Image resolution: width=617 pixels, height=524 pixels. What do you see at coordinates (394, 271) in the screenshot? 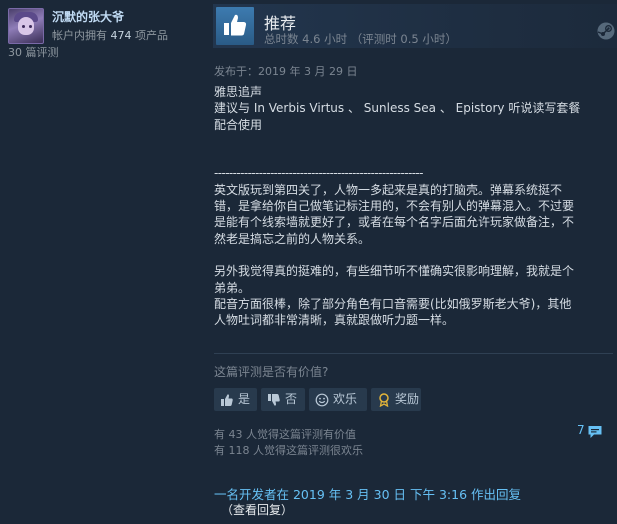
I see `review-line: 另外我觉得真的挺难的，有些细节听不懂确实很影响理解，我就是个` at bounding box center [394, 271].